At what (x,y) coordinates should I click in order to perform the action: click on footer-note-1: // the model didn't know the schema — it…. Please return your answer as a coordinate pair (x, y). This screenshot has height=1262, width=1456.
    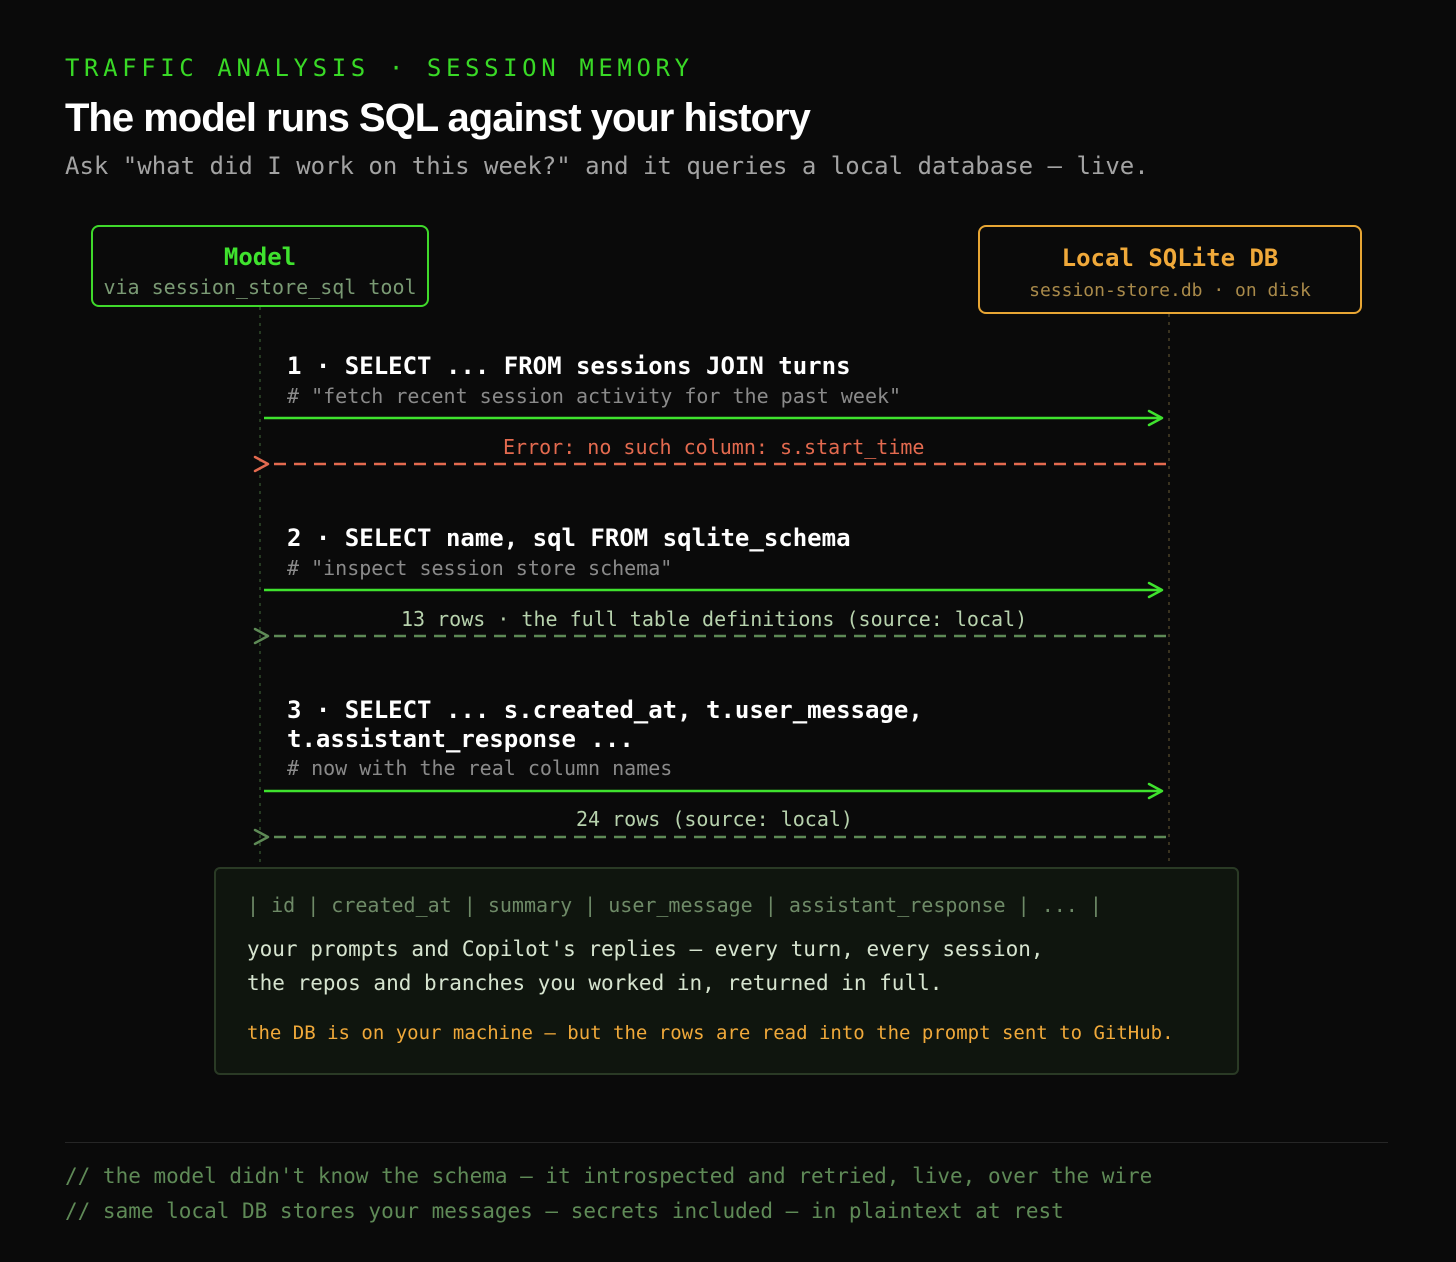
    Looking at the image, I should click on (609, 1176).